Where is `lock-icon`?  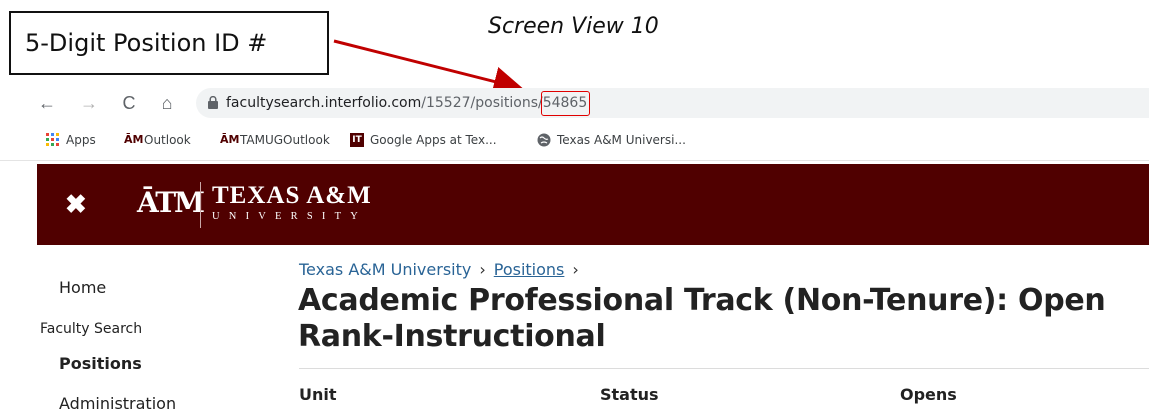 lock-icon is located at coordinates (213, 102).